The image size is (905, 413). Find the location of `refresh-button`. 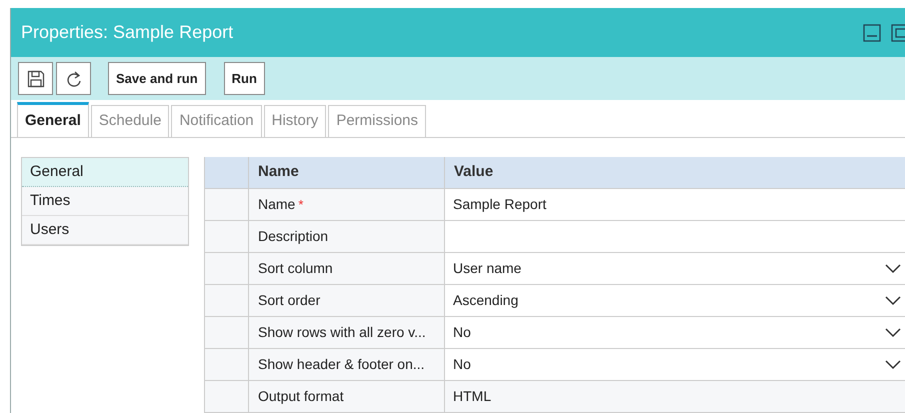

refresh-button is located at coordinates (73, 78).